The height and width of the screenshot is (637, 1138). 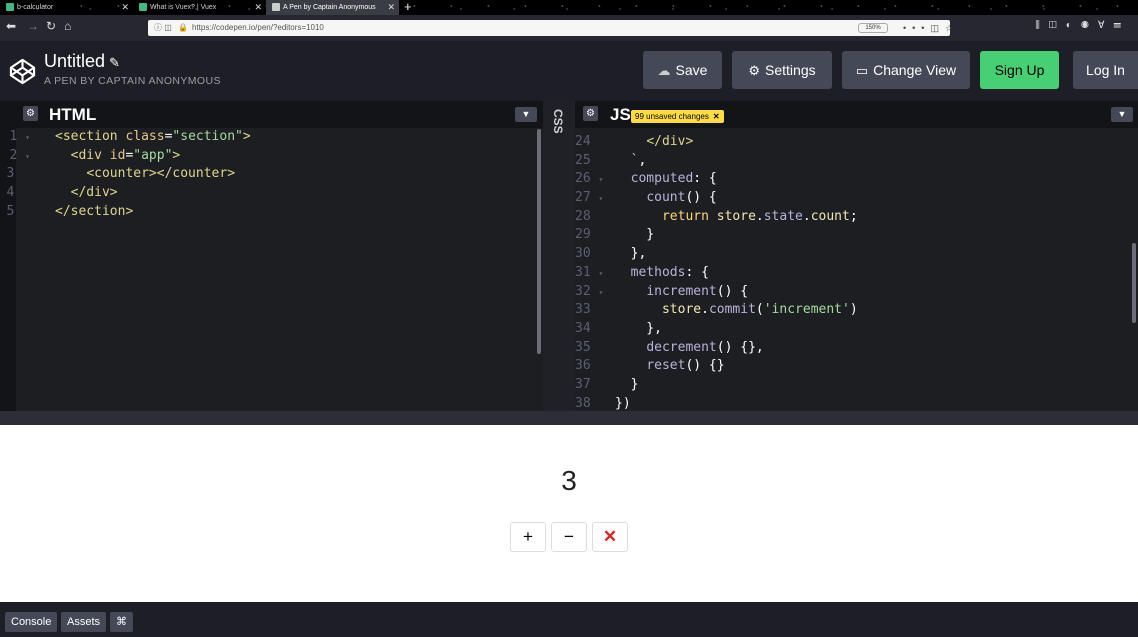 I want to click on settings-button: ⚙ Settings, so click(x=782, y=70).